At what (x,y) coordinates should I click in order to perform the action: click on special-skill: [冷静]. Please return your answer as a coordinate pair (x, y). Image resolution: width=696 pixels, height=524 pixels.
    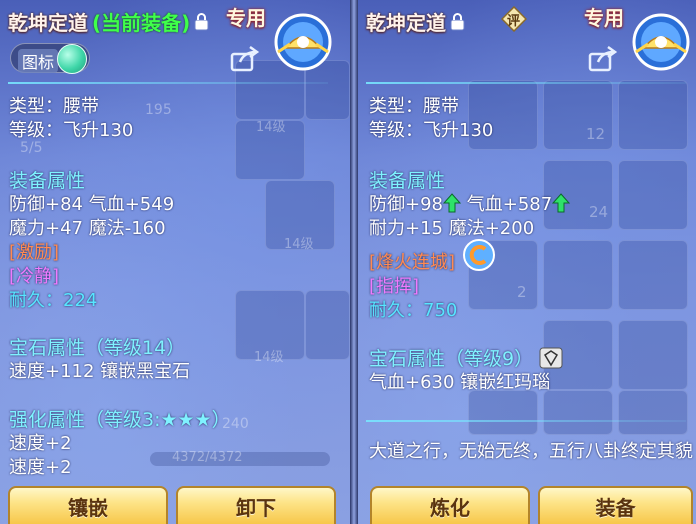
    Looking at the image, I should click on (34, 276).